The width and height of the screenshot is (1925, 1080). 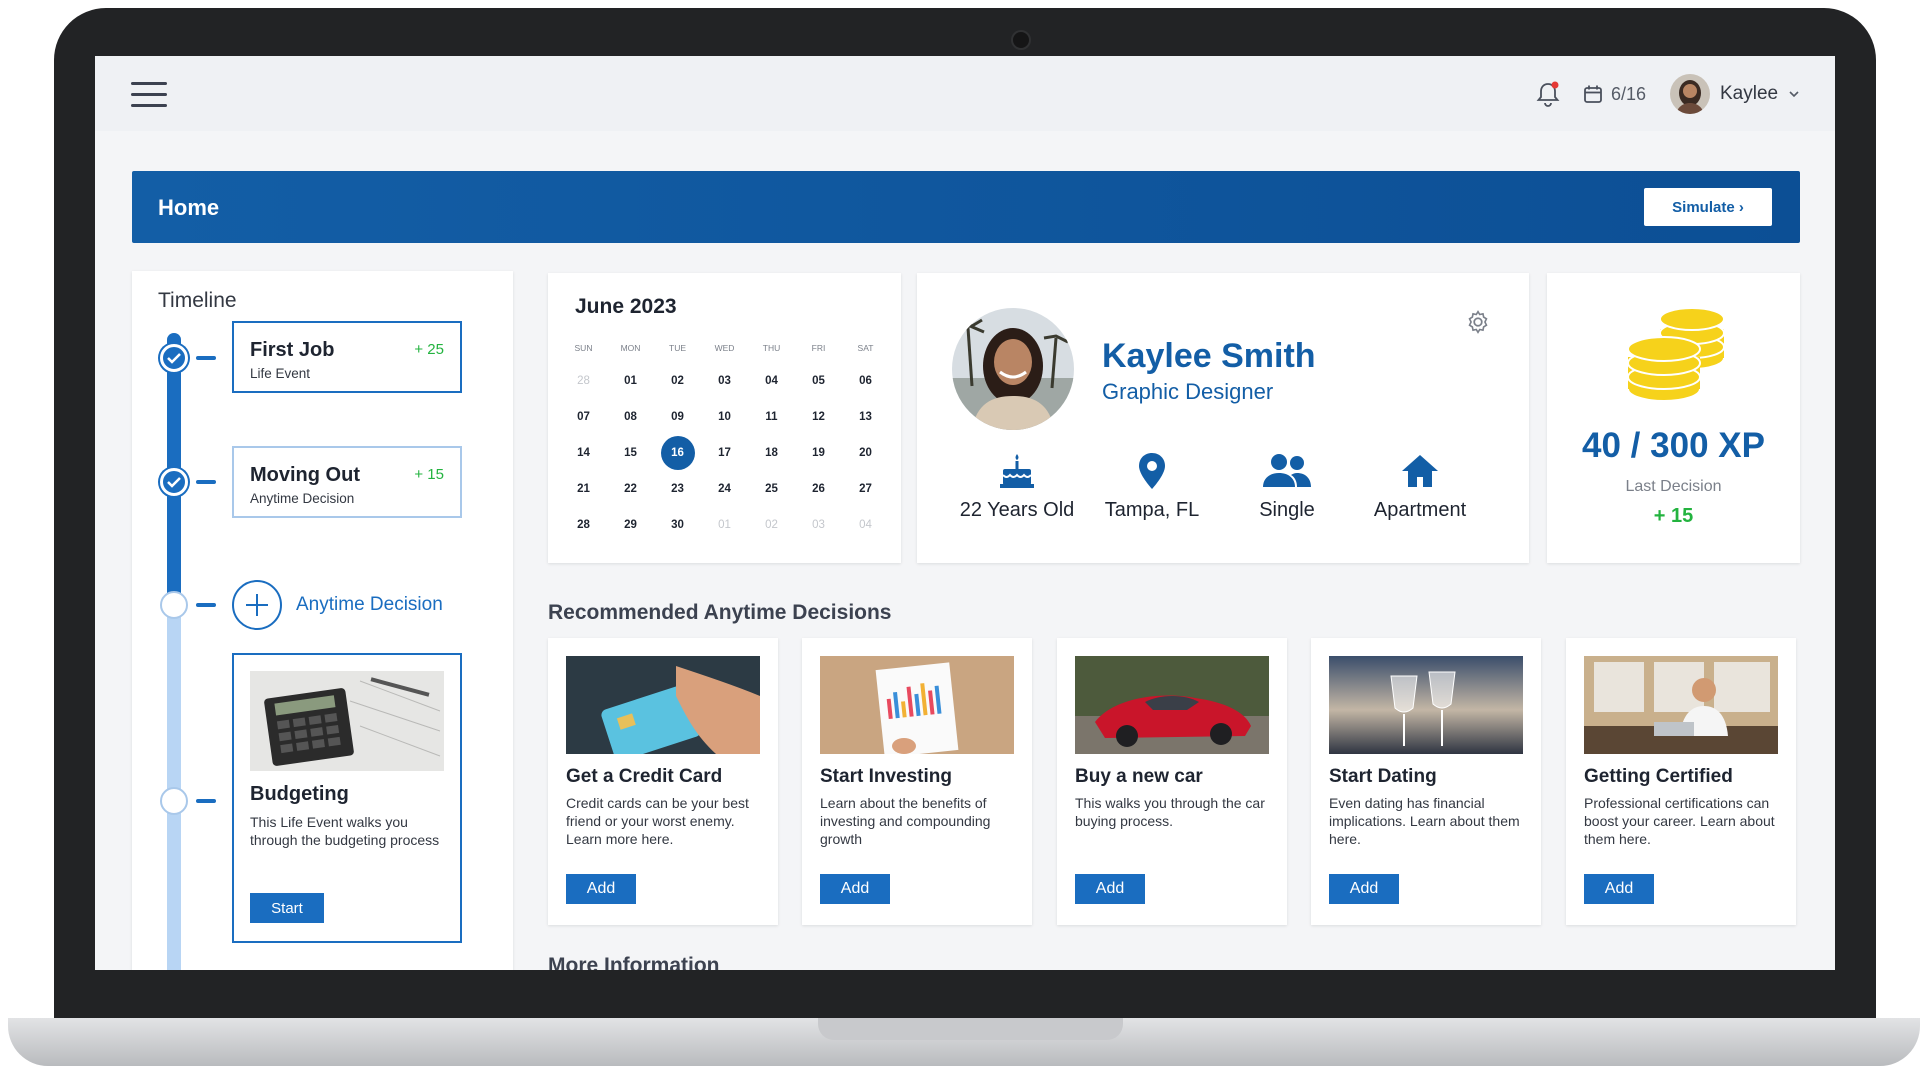 What do you see at coordinates (865, 381) in the screenshot?
I see `calendar-day: 06` at bounding box center [865, 381].